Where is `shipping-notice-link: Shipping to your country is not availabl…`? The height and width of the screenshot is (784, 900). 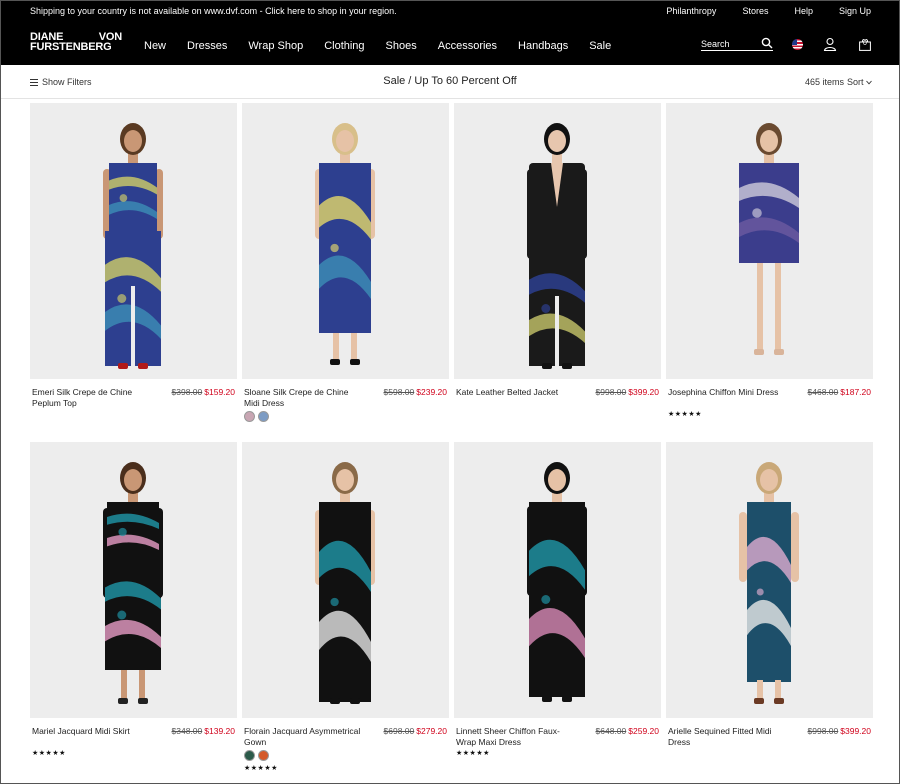
shipping-notice-link: Shipping to your country is not availabl… is located at coordinates (213, 11).